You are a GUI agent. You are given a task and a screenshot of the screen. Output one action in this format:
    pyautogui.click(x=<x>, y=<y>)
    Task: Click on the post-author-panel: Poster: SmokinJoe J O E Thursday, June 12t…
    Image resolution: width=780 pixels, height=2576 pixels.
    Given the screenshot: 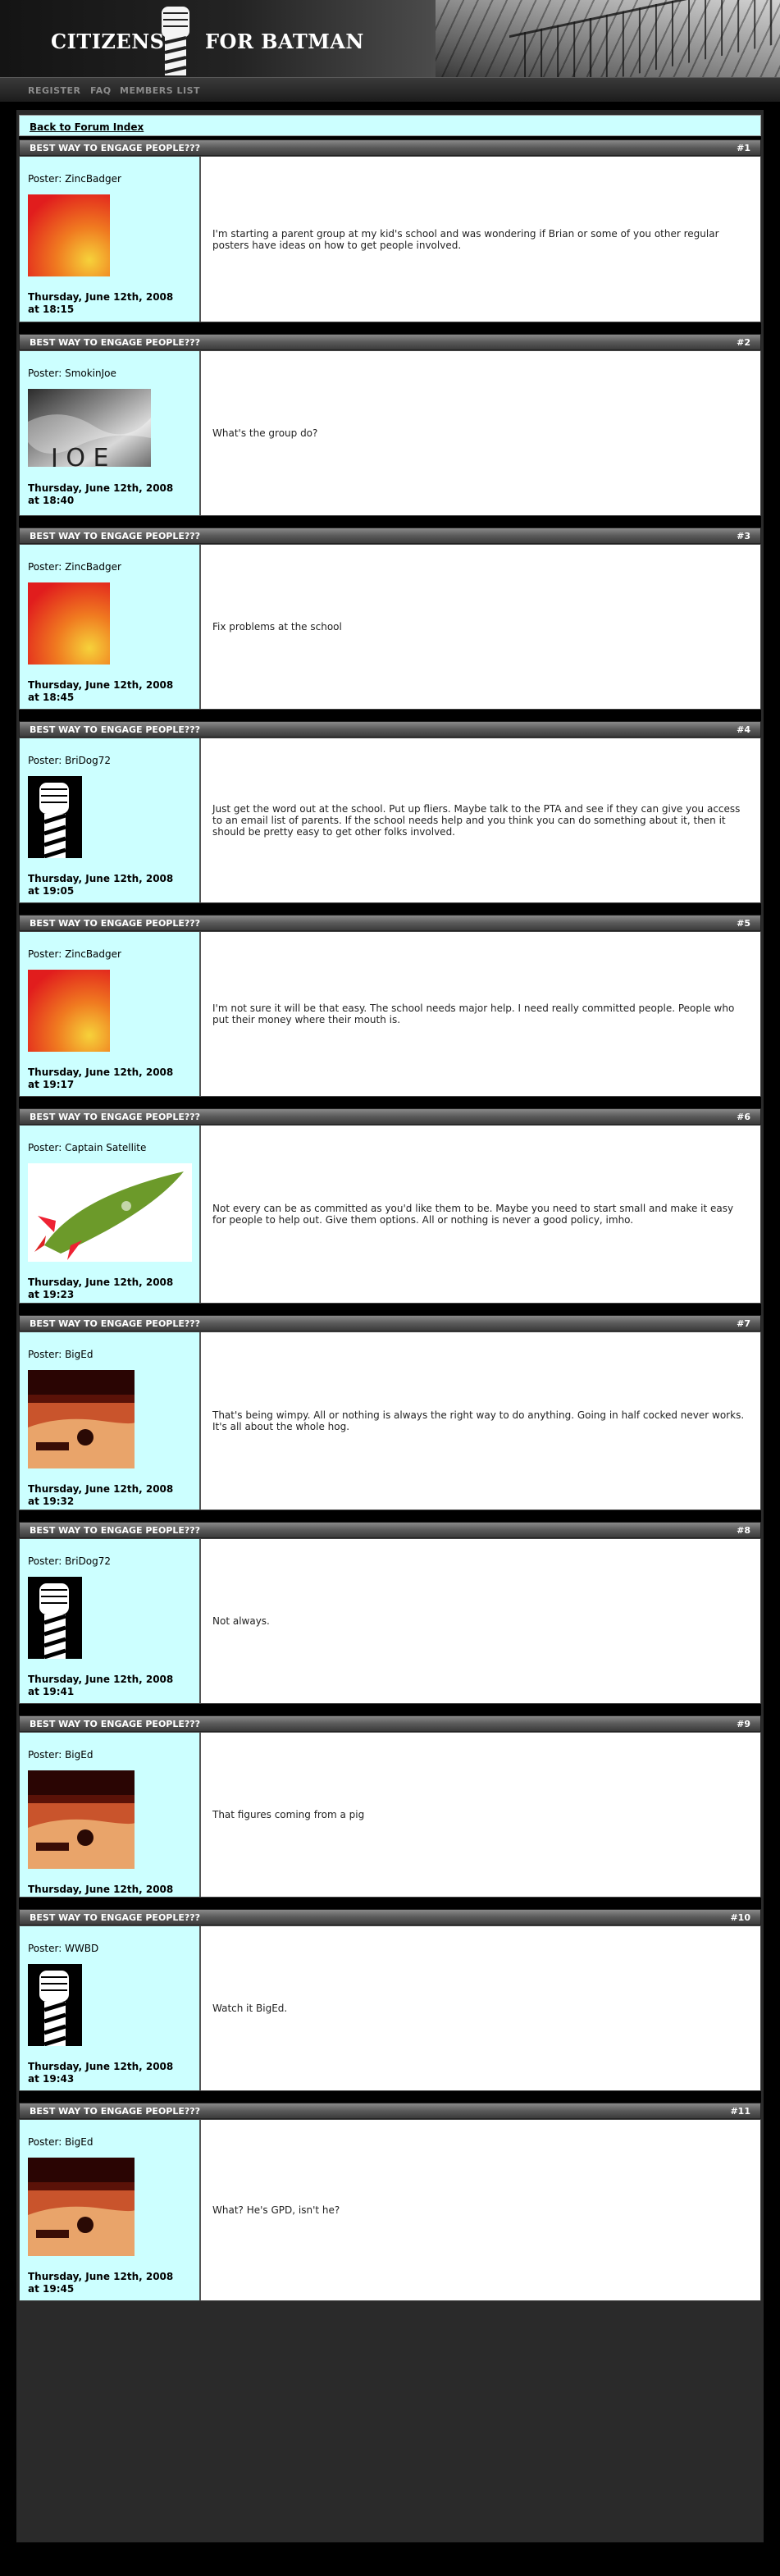 What is the action you would take?
    pyautogui.click(x=111, y=433)
    